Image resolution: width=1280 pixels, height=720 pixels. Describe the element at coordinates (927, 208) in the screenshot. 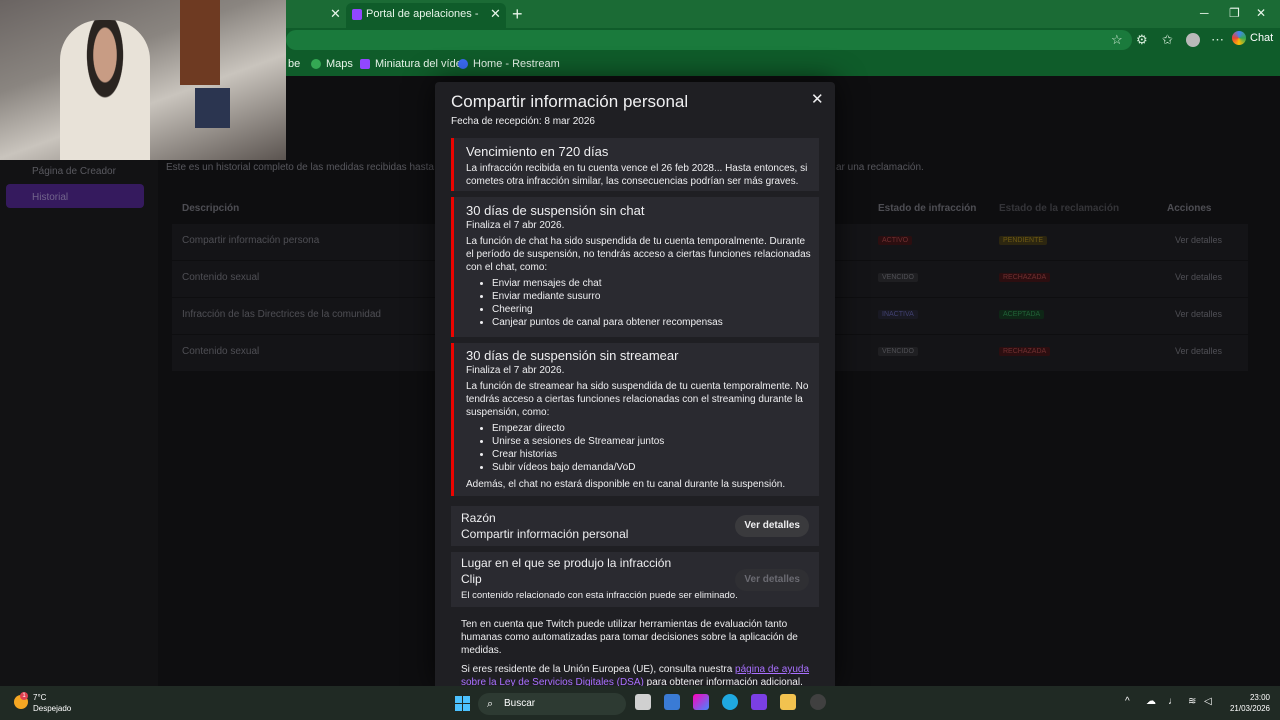

I see `column-header: Estado de infracción` at that location.